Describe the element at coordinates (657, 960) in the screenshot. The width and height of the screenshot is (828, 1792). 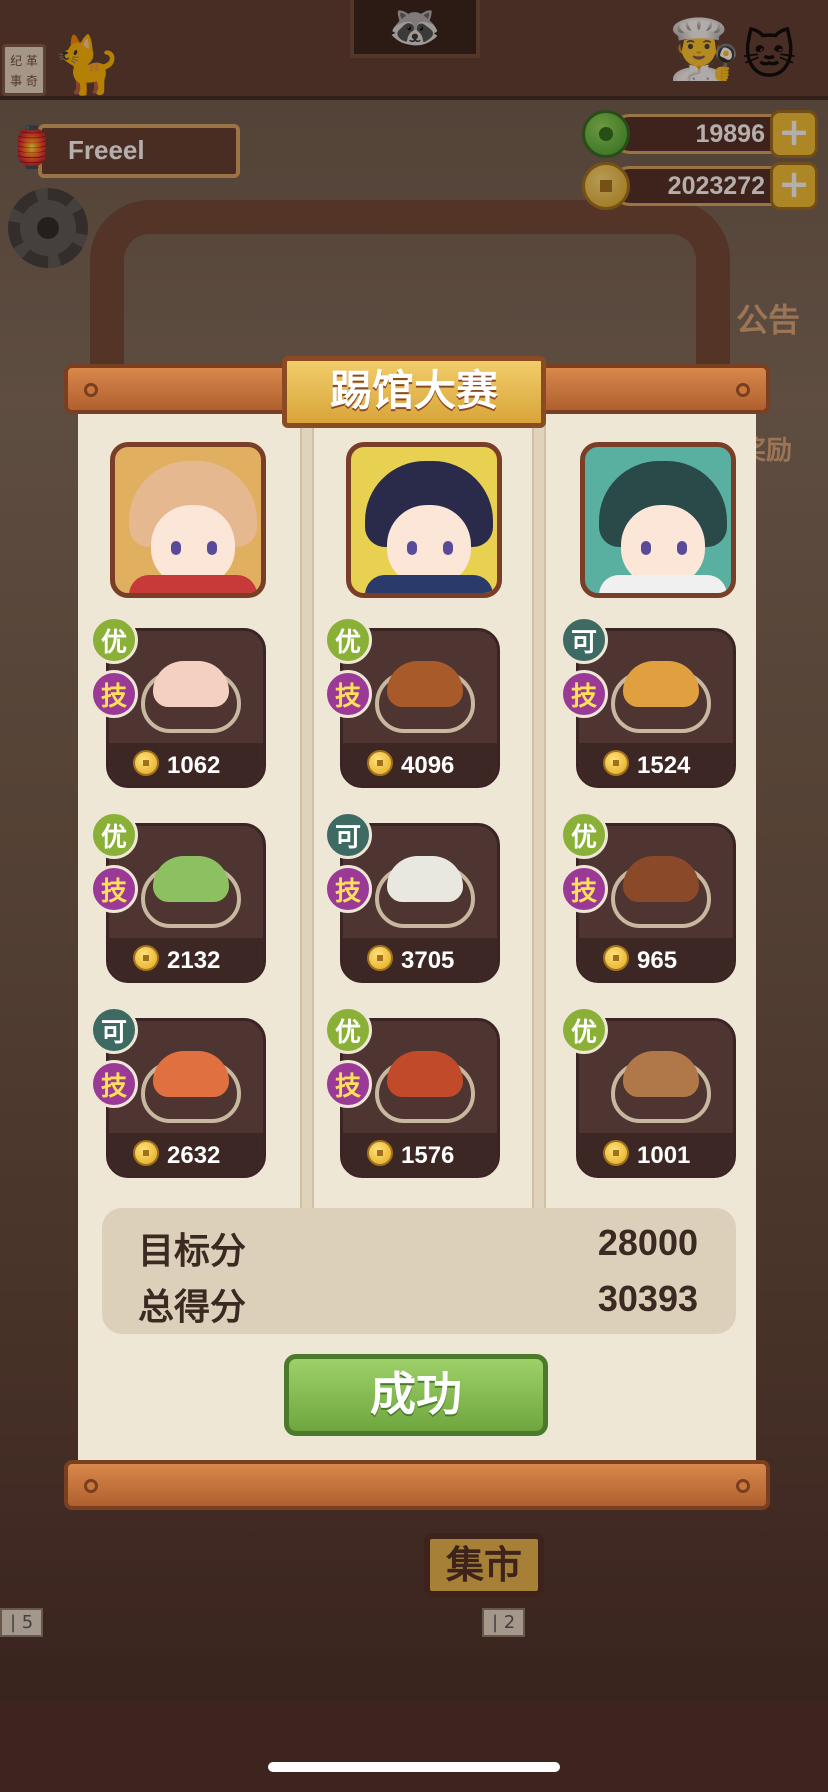
I see `dish-score: 965` at that location.